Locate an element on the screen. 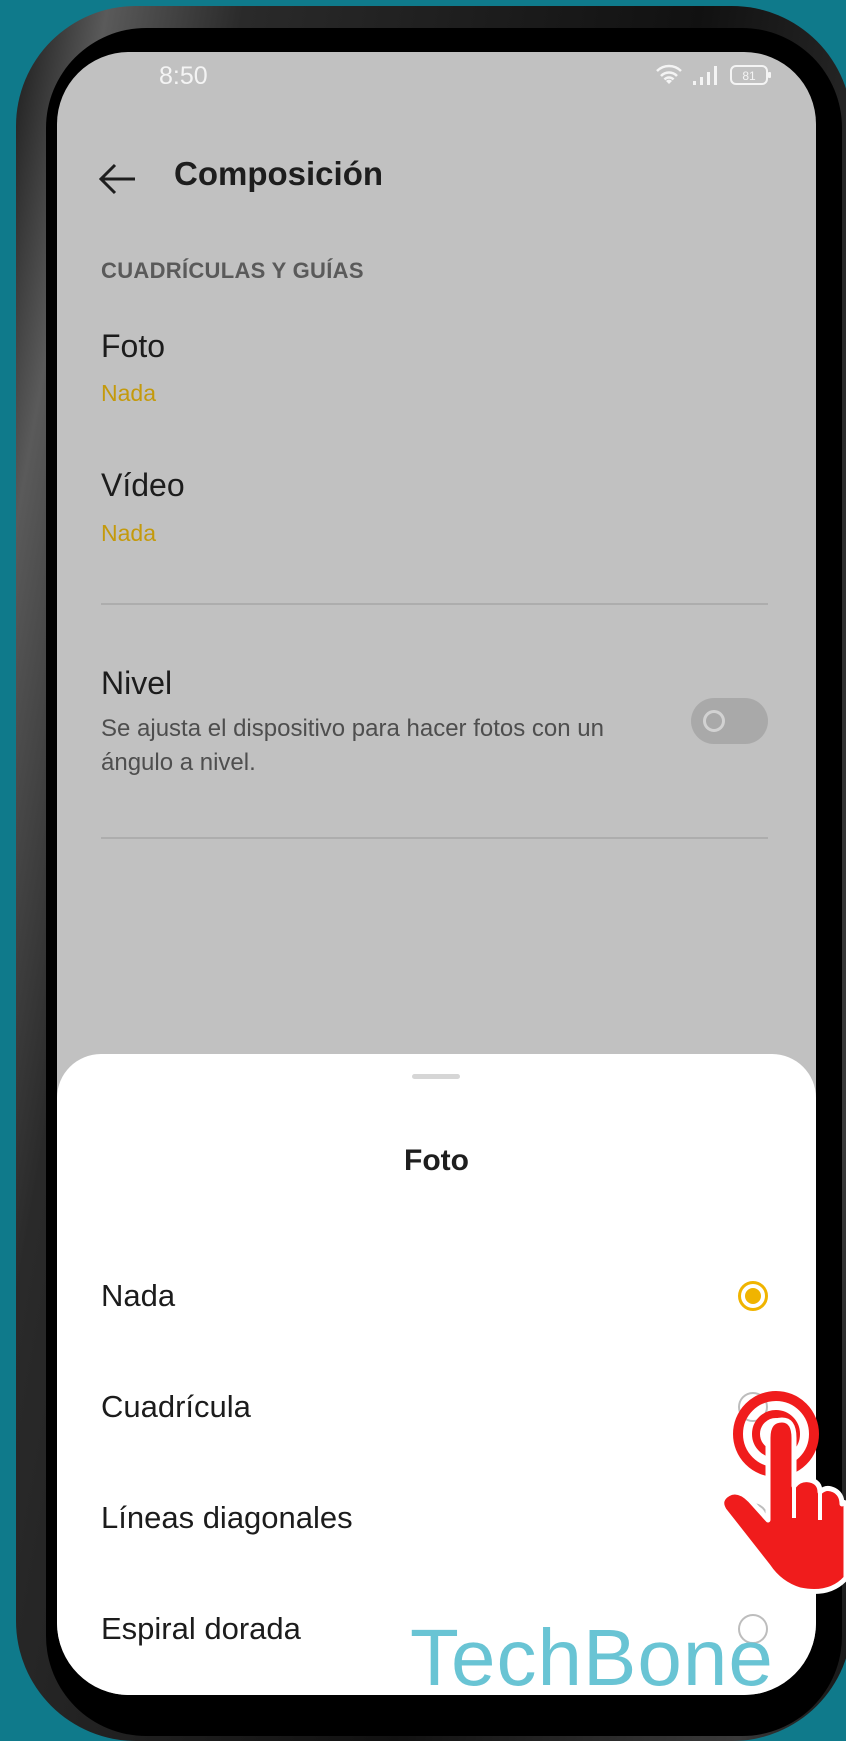  wifi-icon is located at coordinates (669, 74).